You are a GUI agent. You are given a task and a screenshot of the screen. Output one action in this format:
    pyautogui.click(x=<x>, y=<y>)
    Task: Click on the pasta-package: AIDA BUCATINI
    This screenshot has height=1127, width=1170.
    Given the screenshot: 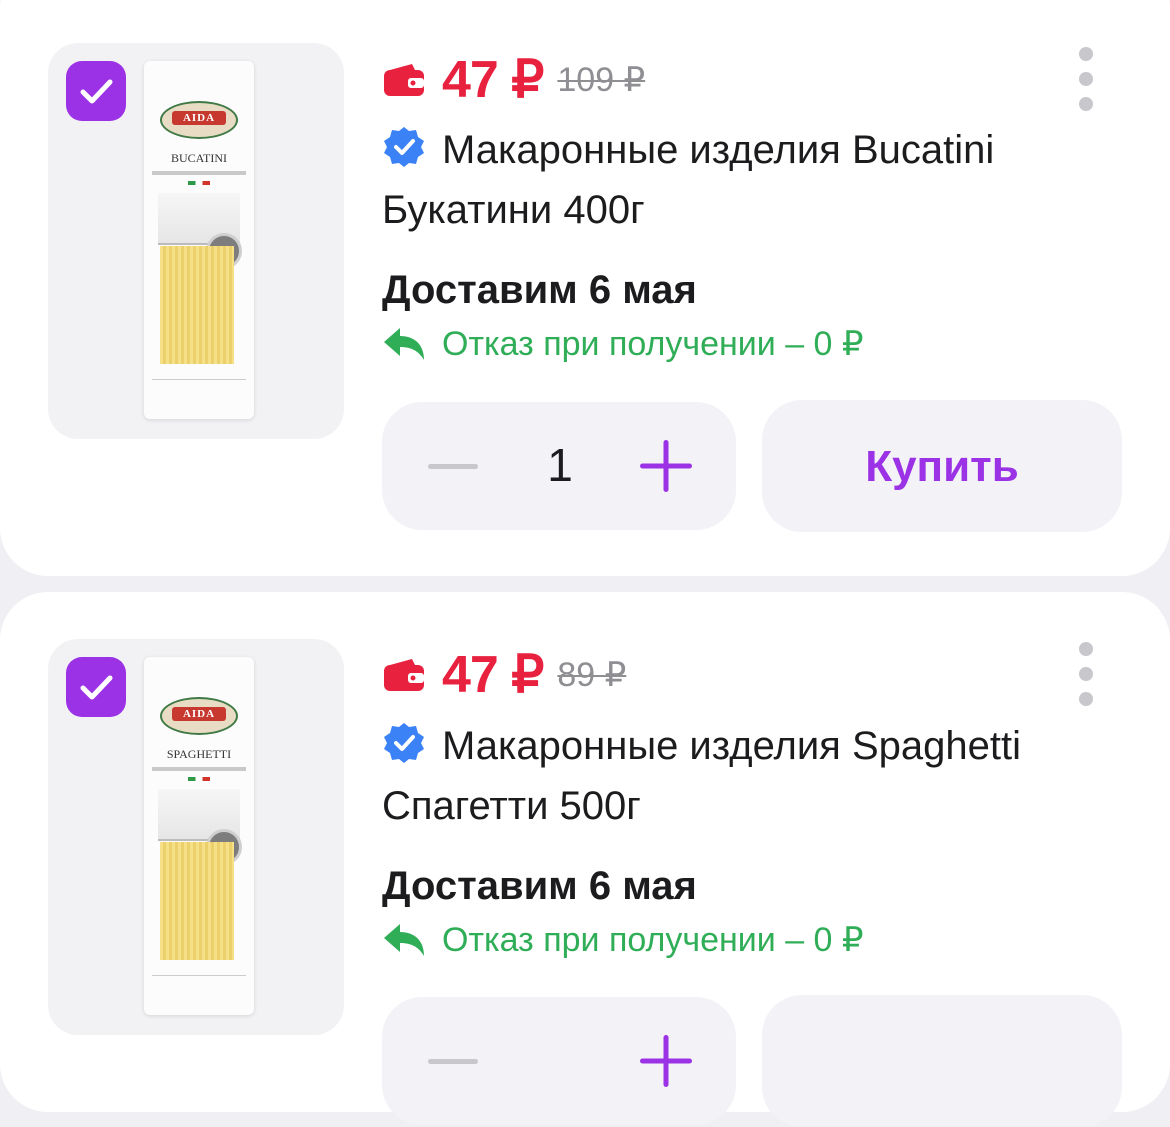 What is the action you would take?
    pyautogui.click(x=199, y=240)
    